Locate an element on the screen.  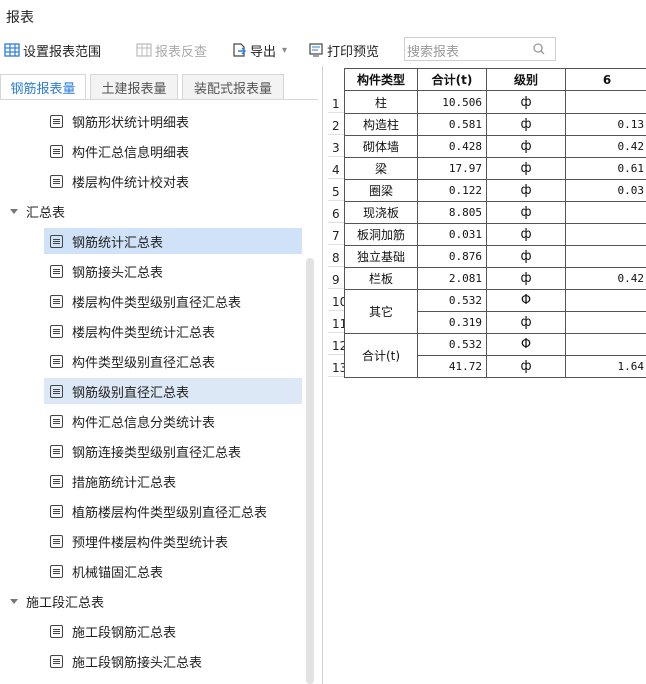
tree-group-construction-stage: 施工段汇总表 is located at coordinates (57, 601).